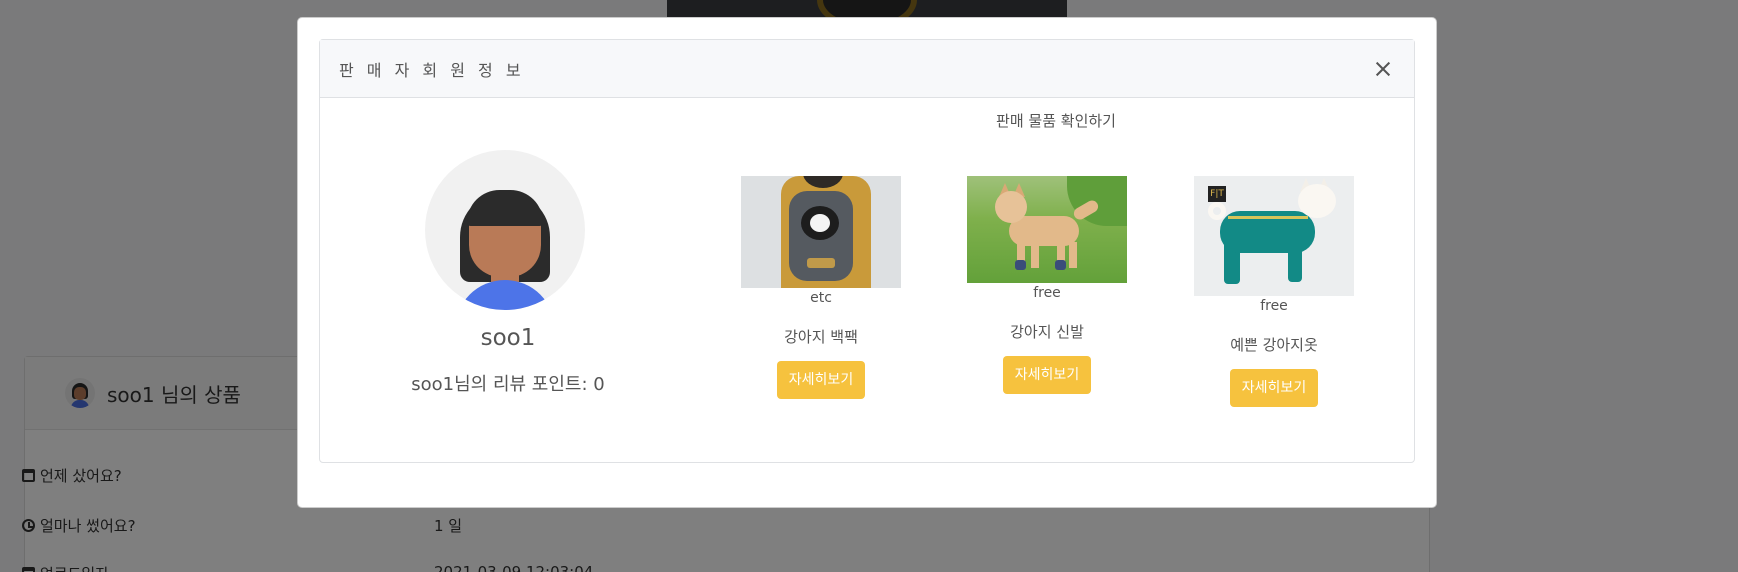  What do you see at coordinates (821, 337) in the screenshot?
I see `product-name: 강아지 백팩` at bounding box center [821, 337].